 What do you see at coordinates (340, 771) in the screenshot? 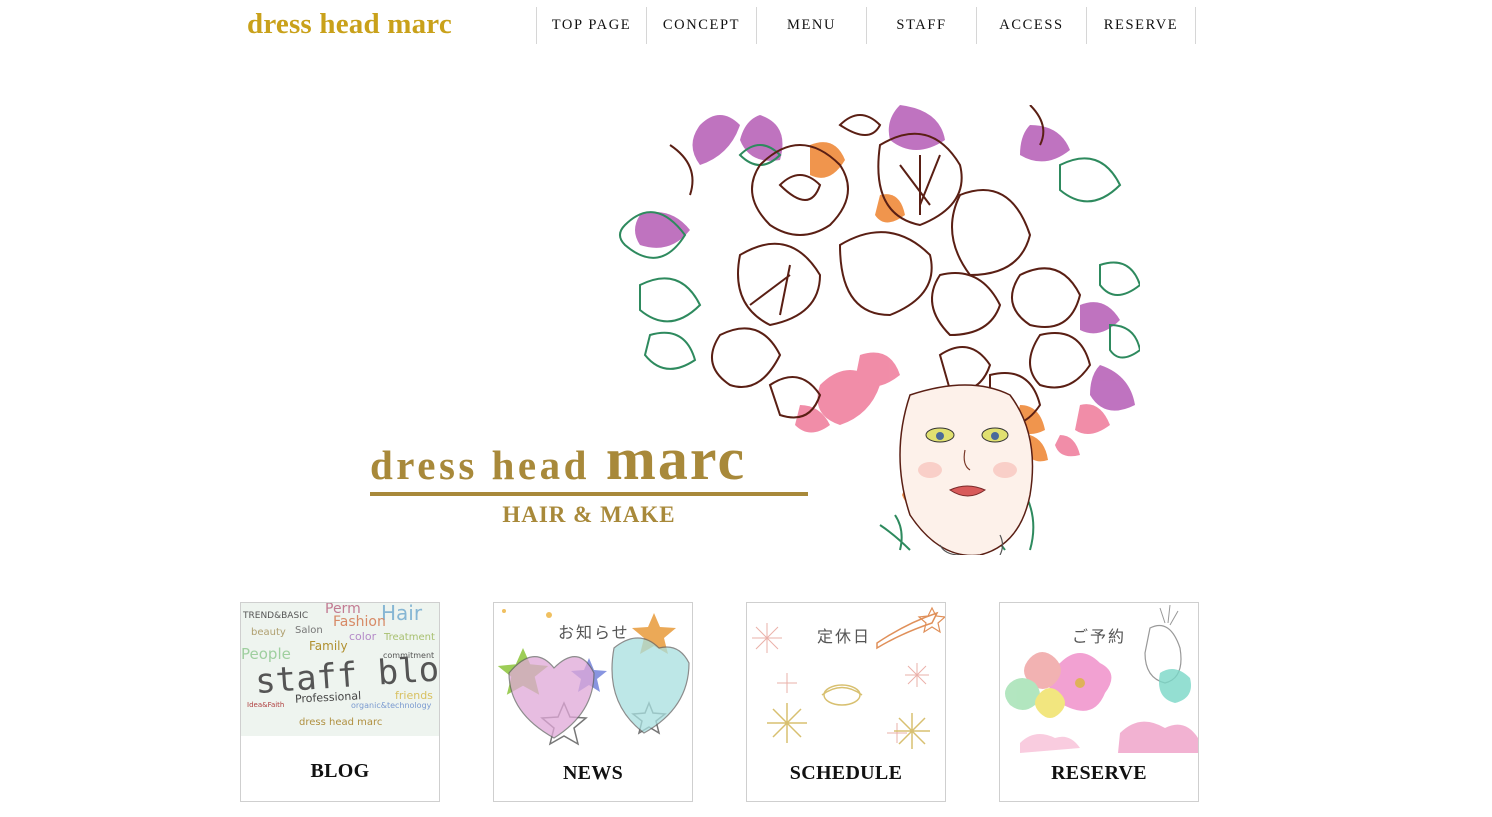
I see `card-blog-label: BLOG` at bounding box center [340, 771].